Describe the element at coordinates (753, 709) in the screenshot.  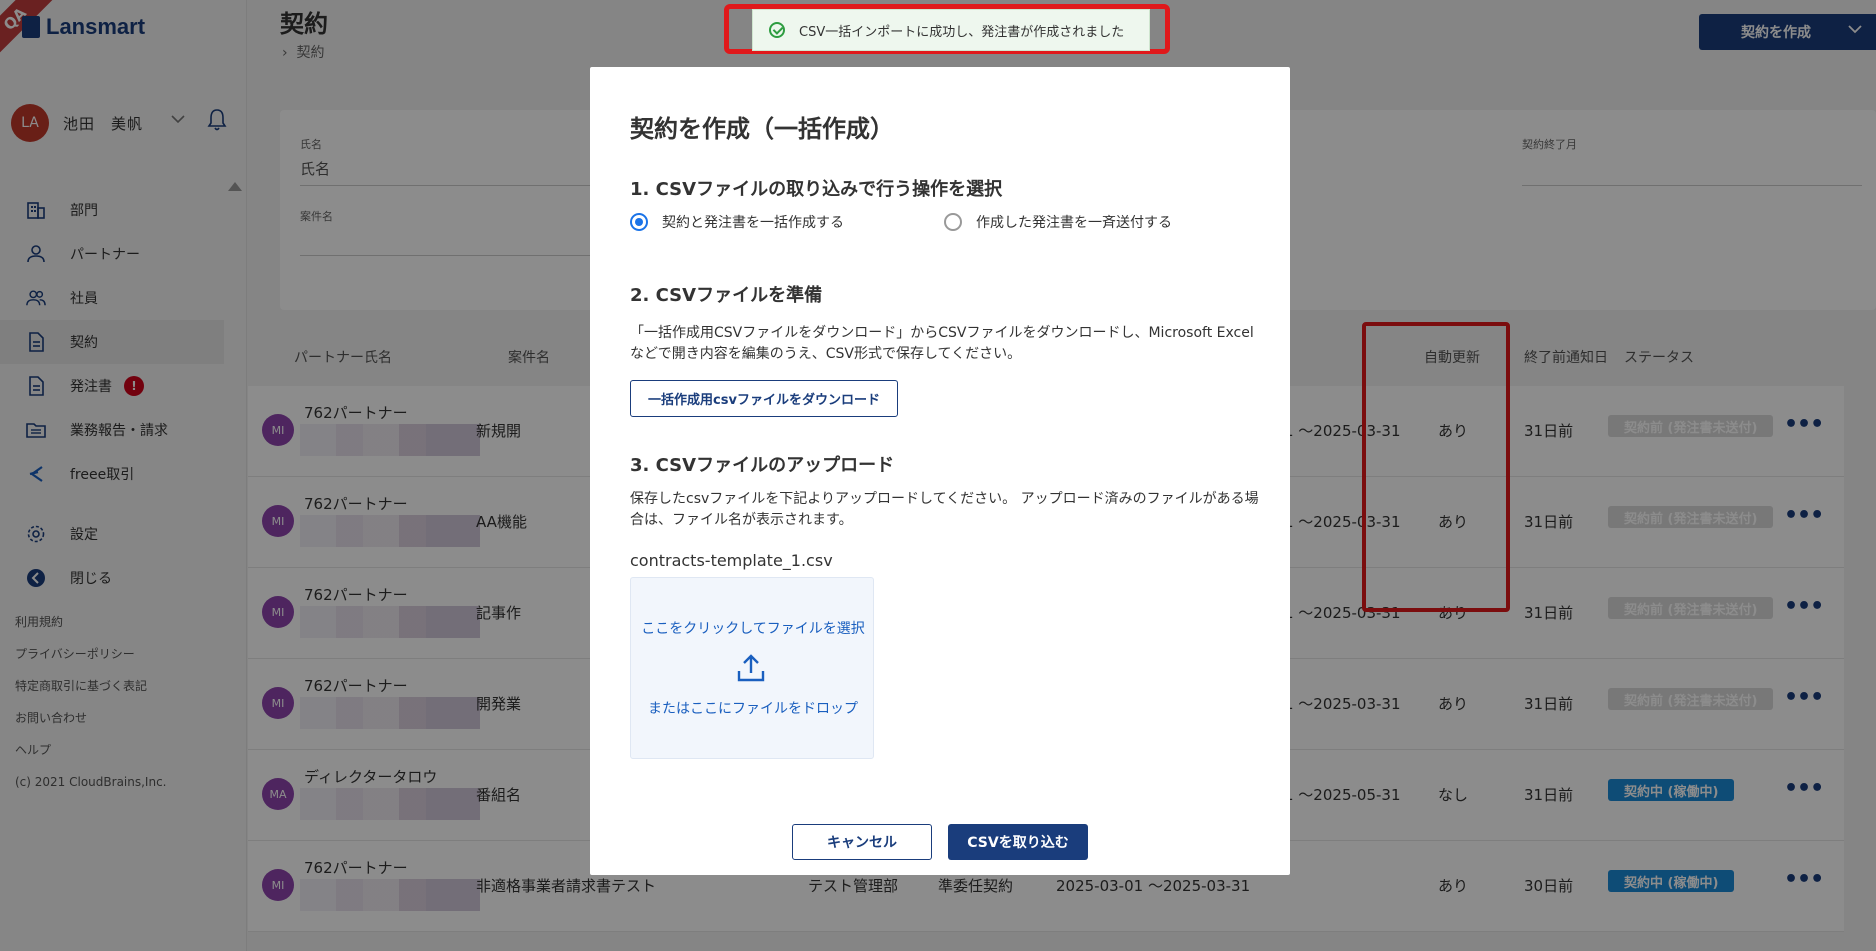
I see `dropzone-drop-text: またはここにファイルをドロップ` at that location.